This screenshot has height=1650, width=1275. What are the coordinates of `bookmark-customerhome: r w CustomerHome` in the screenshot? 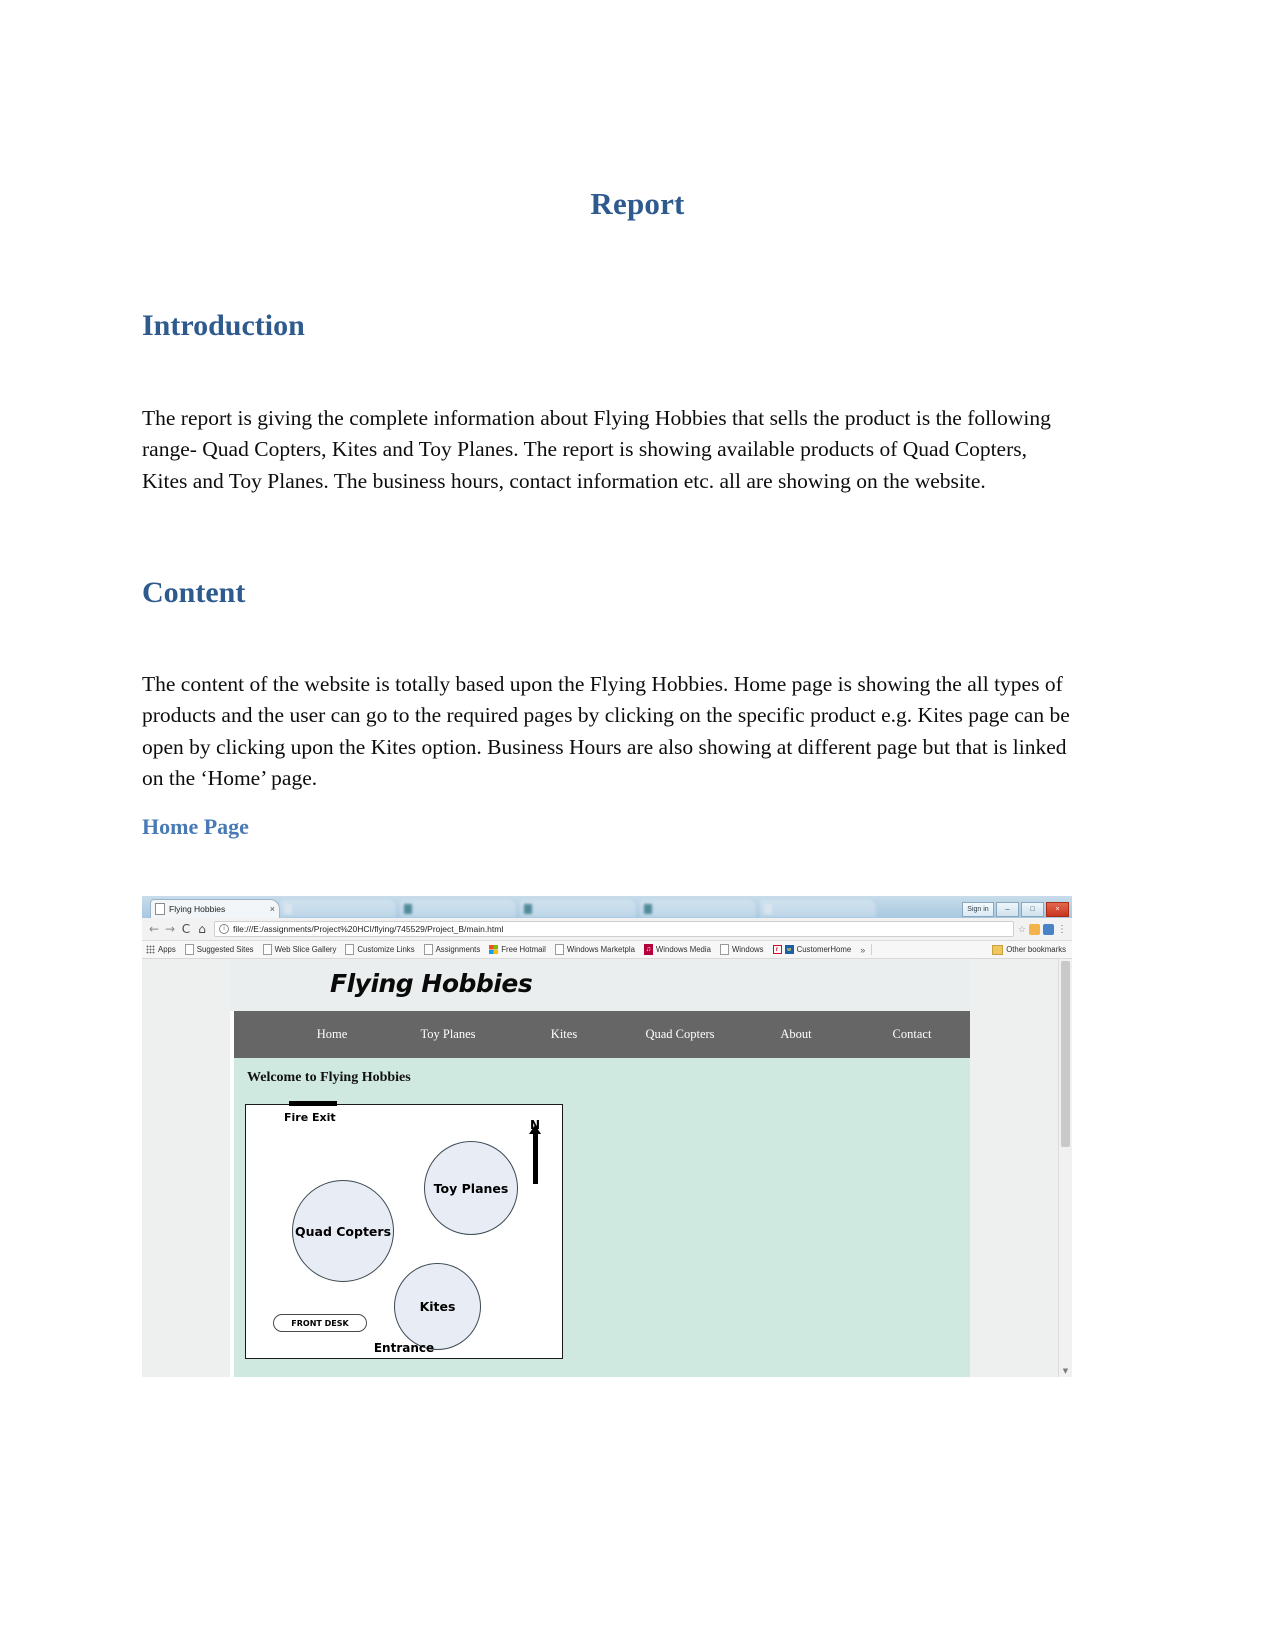 It's located at (812, 949).